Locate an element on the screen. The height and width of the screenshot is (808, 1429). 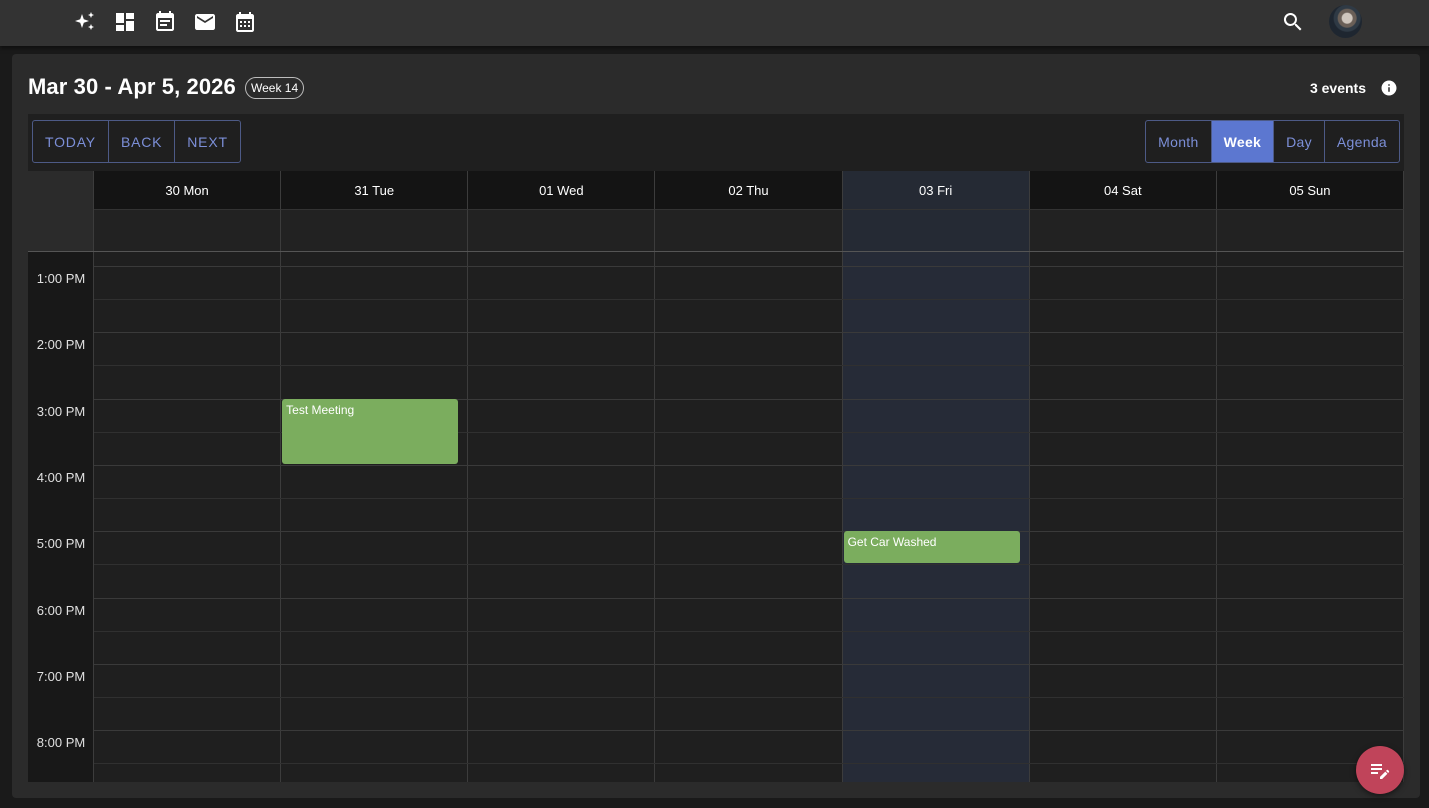
day-header-6: 05 Sun is located at coordinates (1310, 190).